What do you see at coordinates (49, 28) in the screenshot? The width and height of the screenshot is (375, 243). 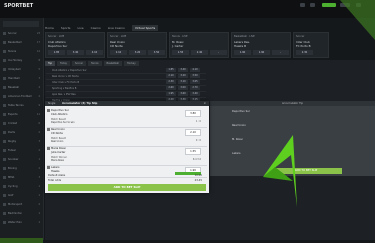 I see `subnav-item: Home` at bounding box center [49, 28].